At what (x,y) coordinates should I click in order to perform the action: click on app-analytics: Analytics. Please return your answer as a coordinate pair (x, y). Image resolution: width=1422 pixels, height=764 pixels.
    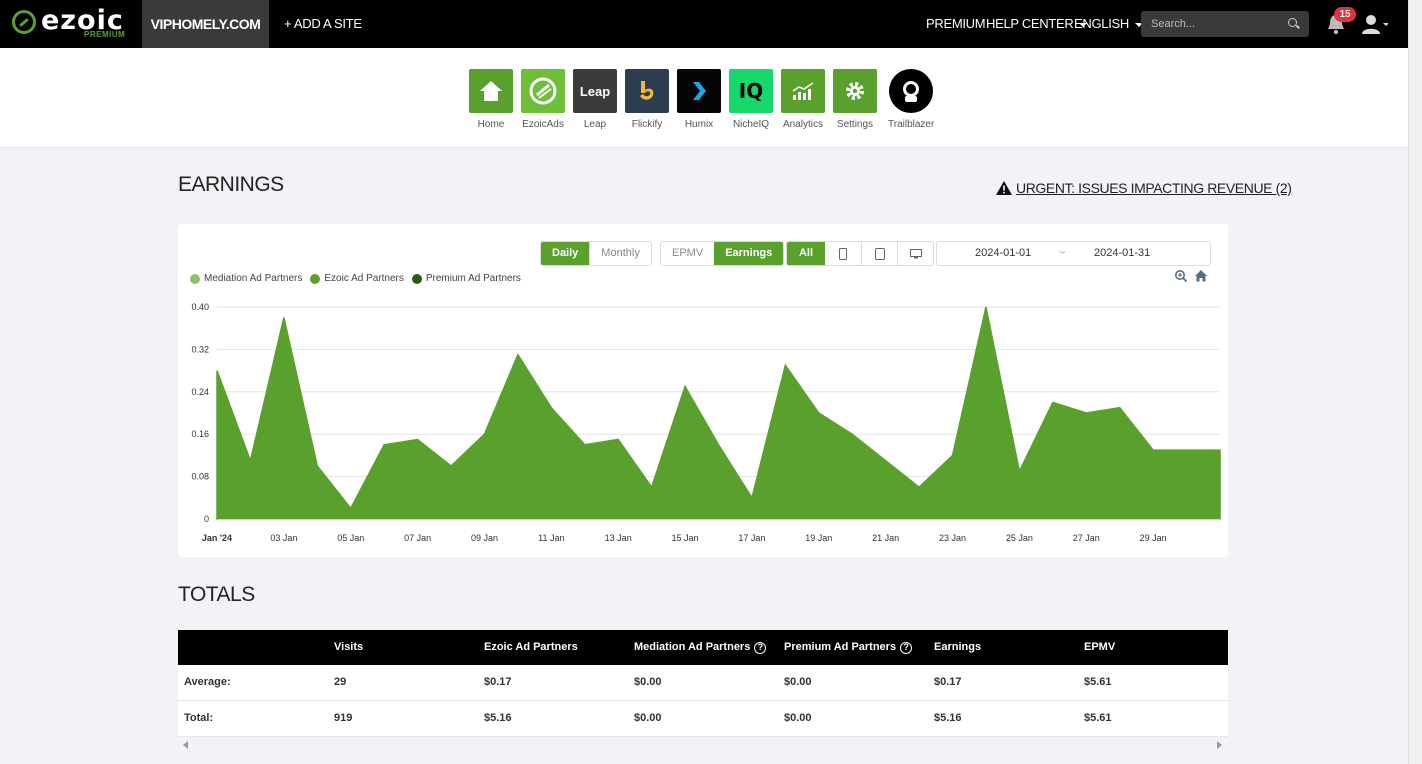
    Looking at the image, I should click on (803, 99).